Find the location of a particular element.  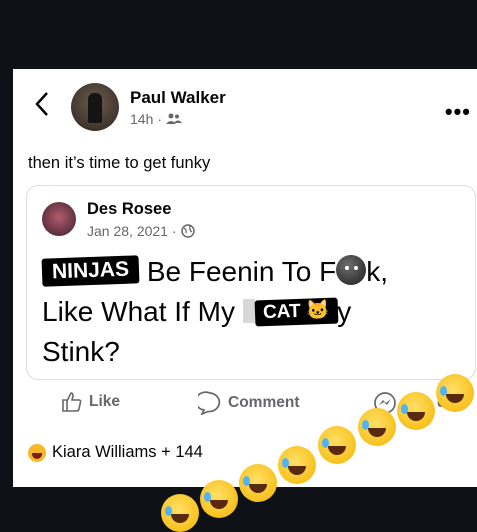

reaction-names: Kiara Williams + 144 is located at coordinates (127, 452).